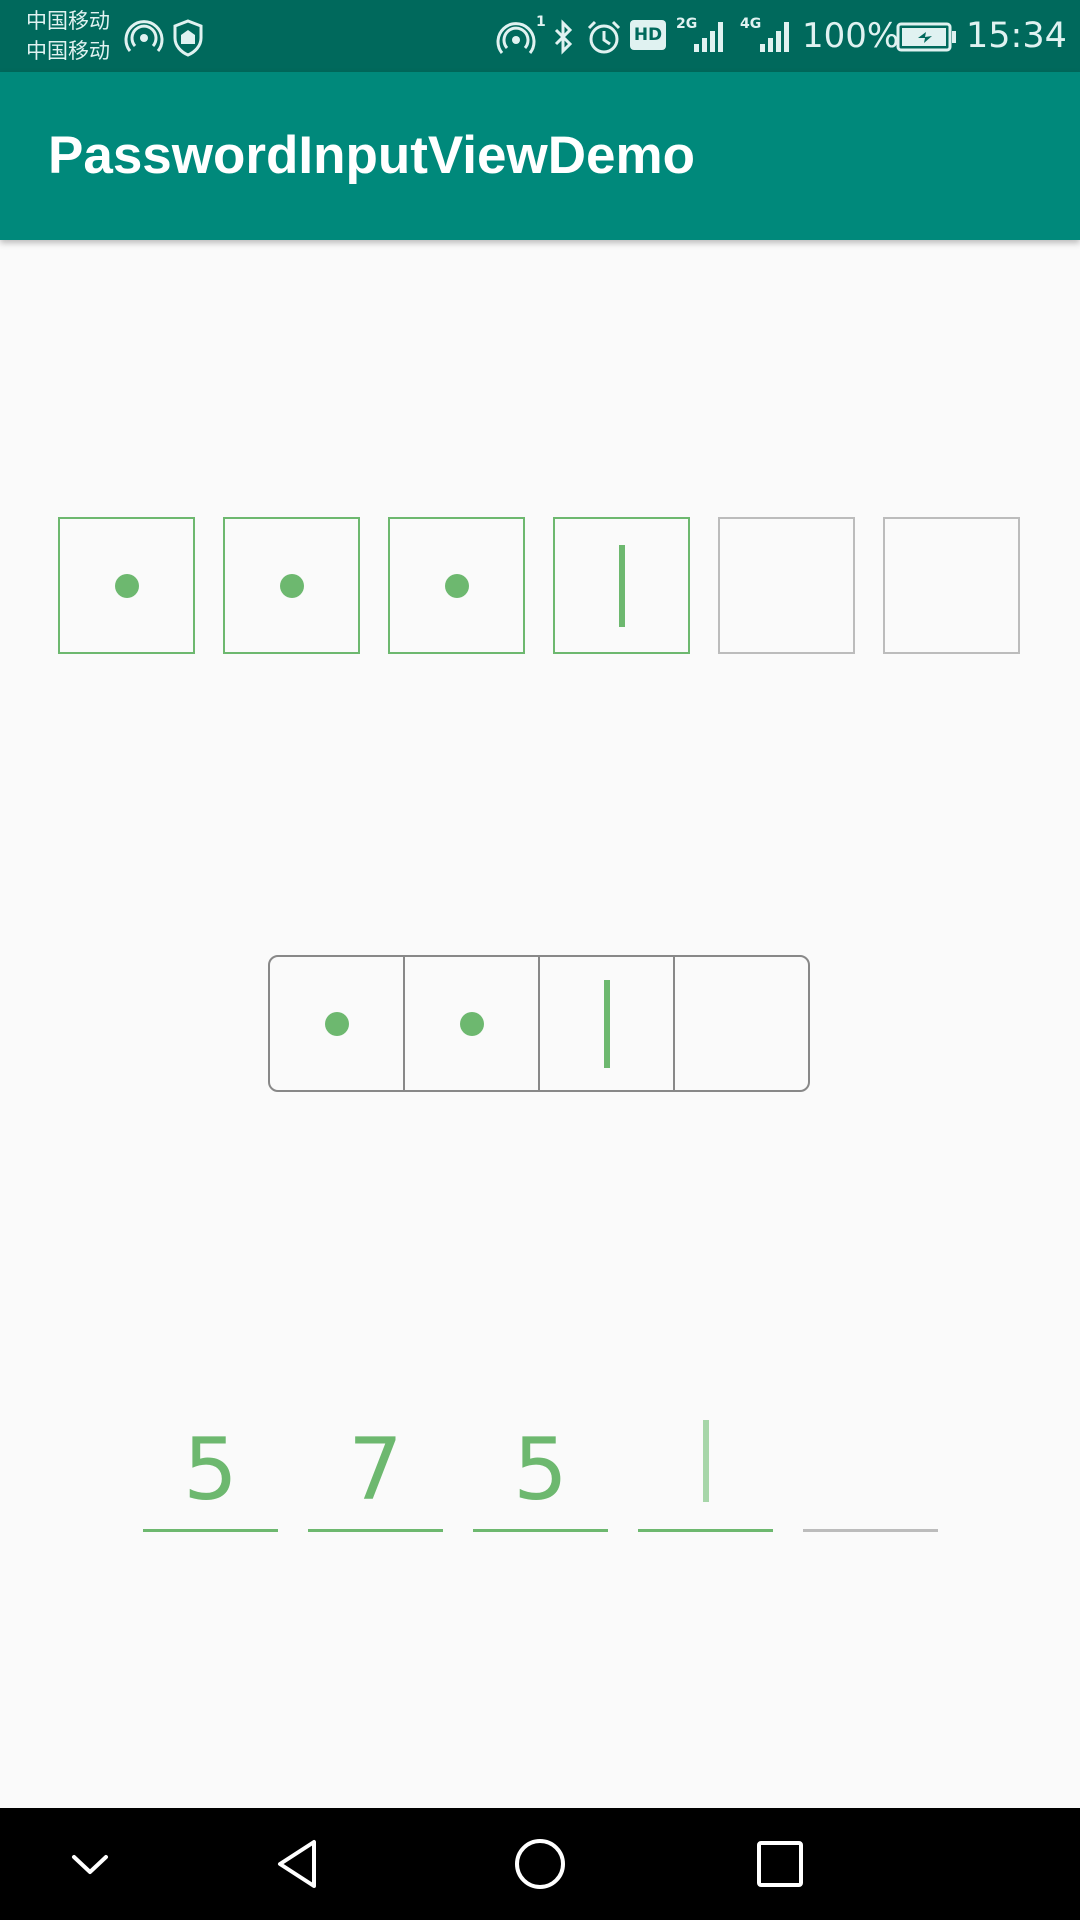 Image resolution: width=1080 pixels, height=1920 pixels. Describe the element at coordinates (851, 36) in the screenshot. I see `battery-percent: 100%` at that location.